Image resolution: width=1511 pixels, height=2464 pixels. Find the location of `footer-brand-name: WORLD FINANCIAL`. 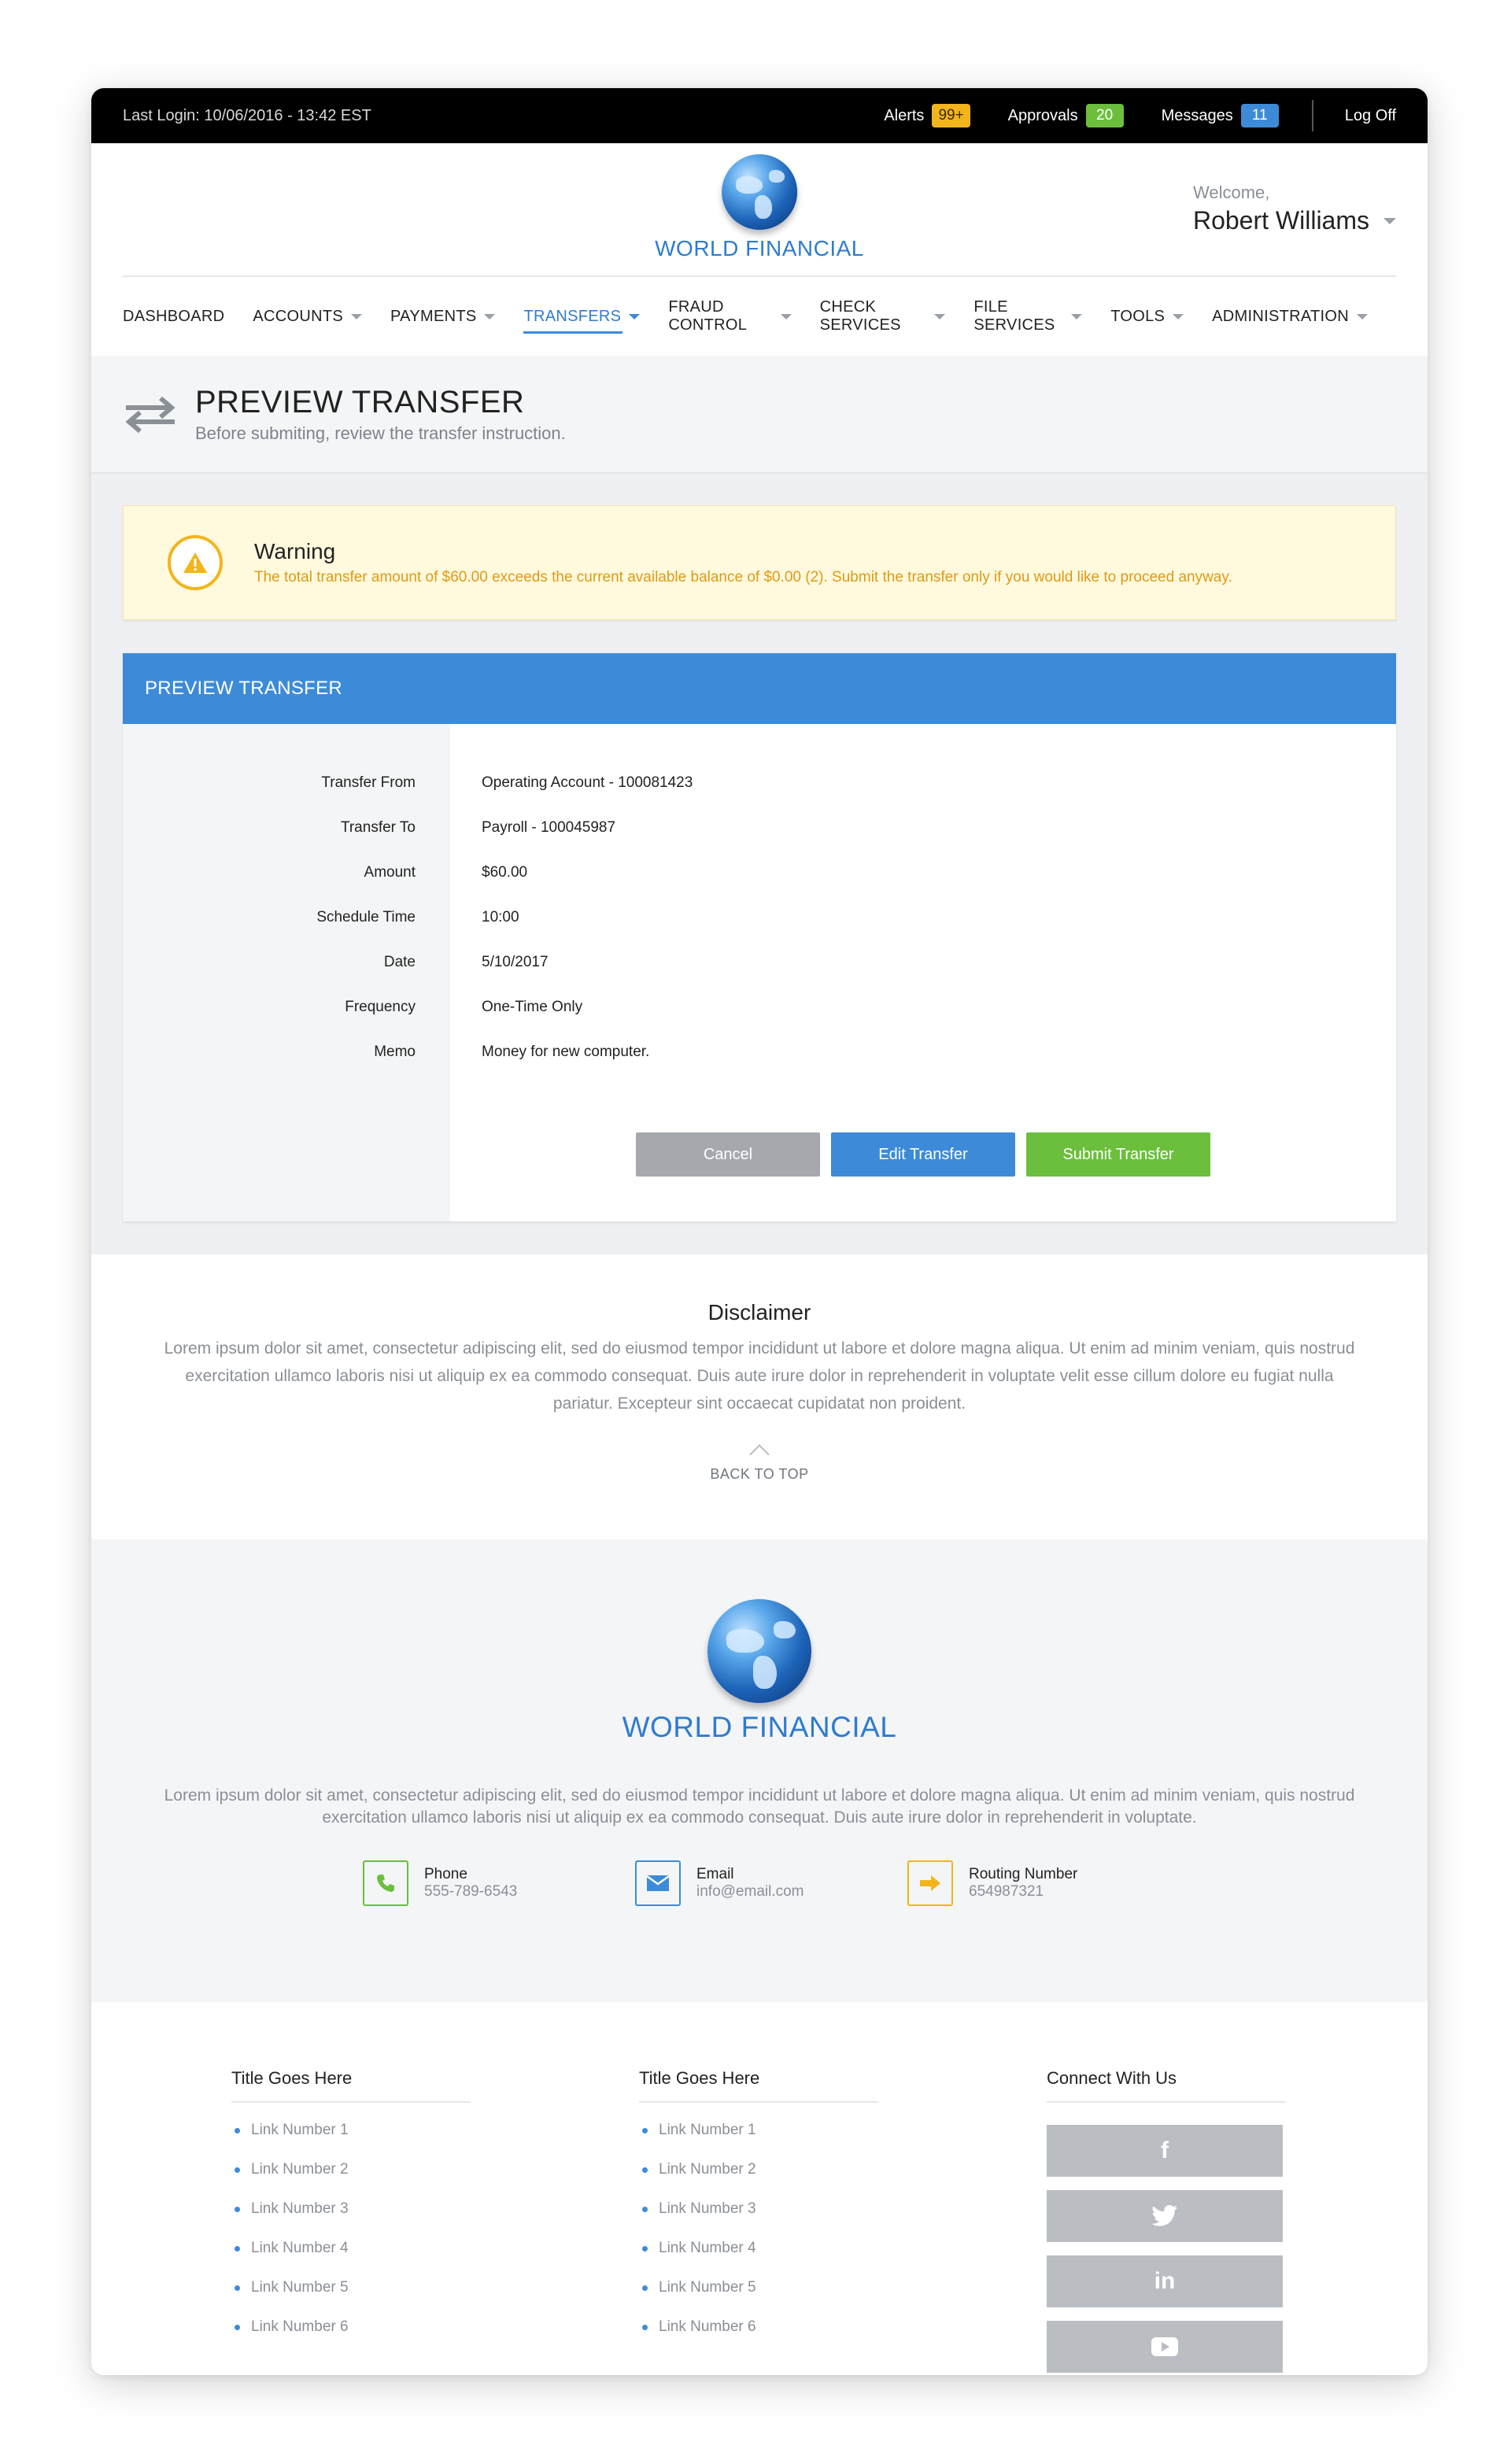

footer-brand-name: WORLD FINANCIAL is located at coordinates (760, 1727).